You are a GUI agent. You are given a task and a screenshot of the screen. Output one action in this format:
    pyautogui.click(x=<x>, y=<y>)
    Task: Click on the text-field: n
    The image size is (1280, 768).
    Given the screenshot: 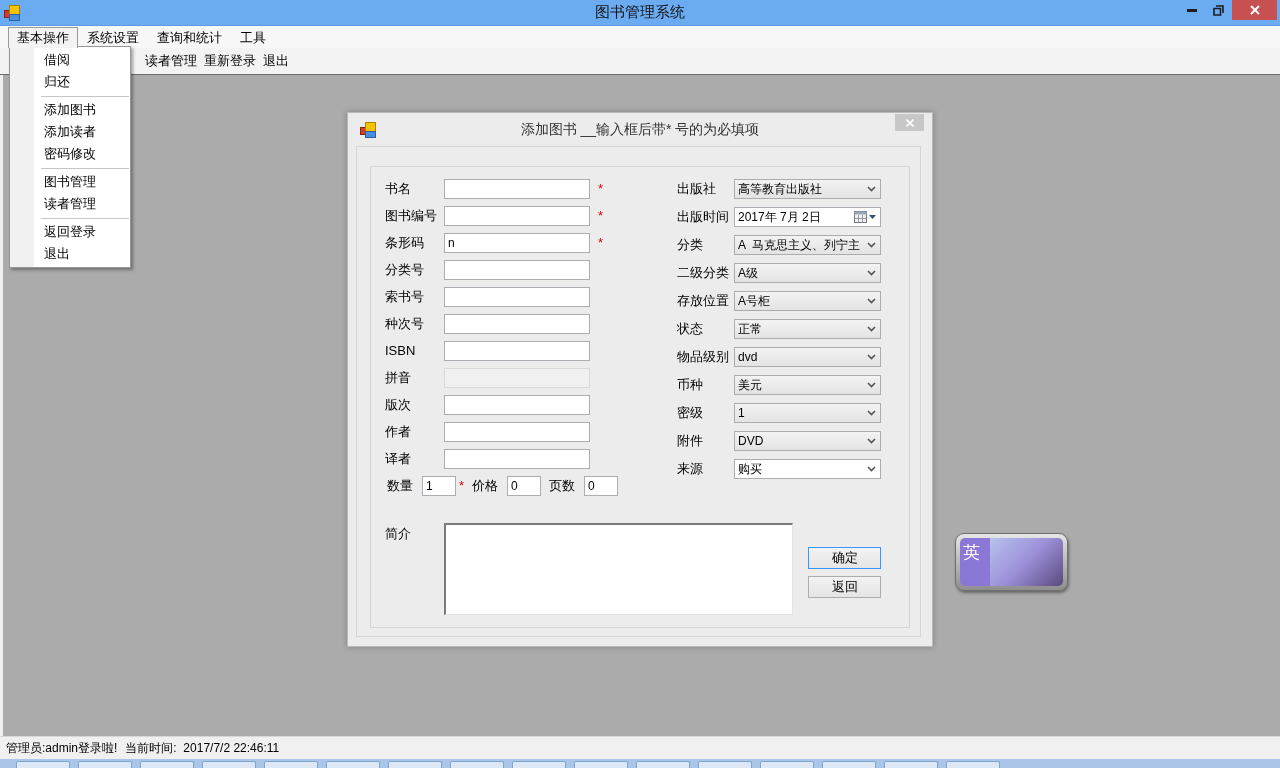 What is the action you would take?
    pyautogui.click(x=517, y=243)
    